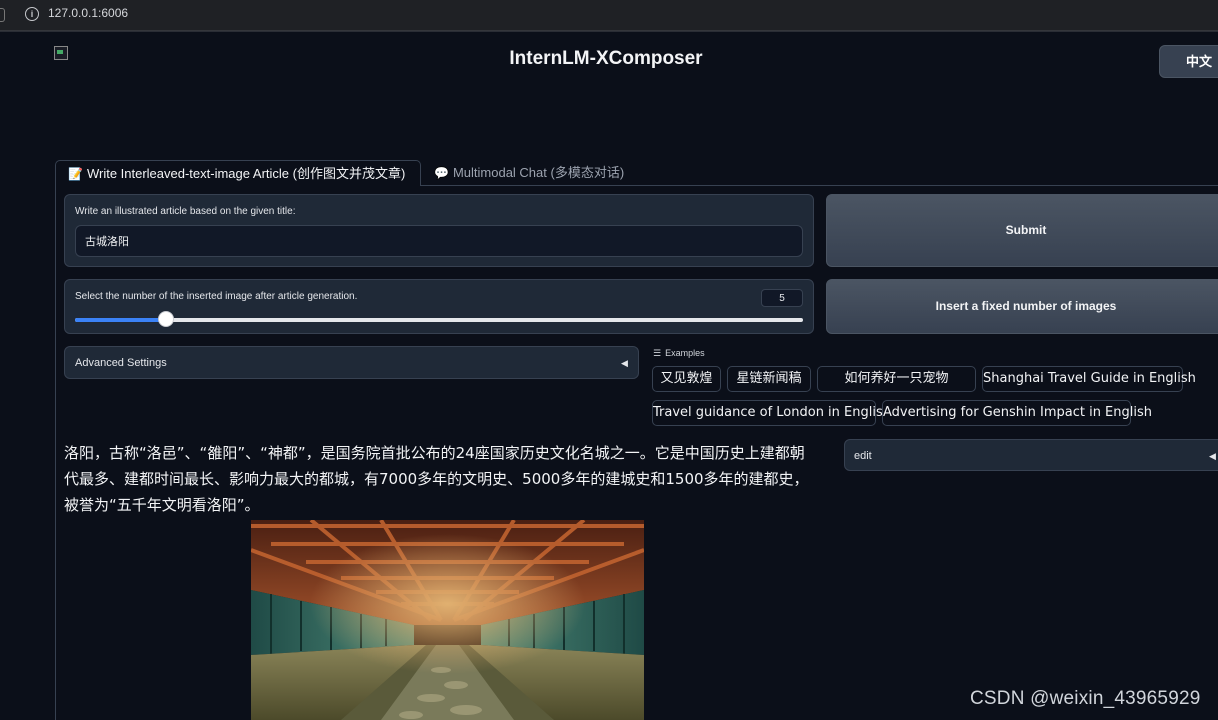 The width and height of the screenshot is (1218, 720). Describe the element at coordinates (120, 320) in the screenshot. I see `slider-fill` at that location.